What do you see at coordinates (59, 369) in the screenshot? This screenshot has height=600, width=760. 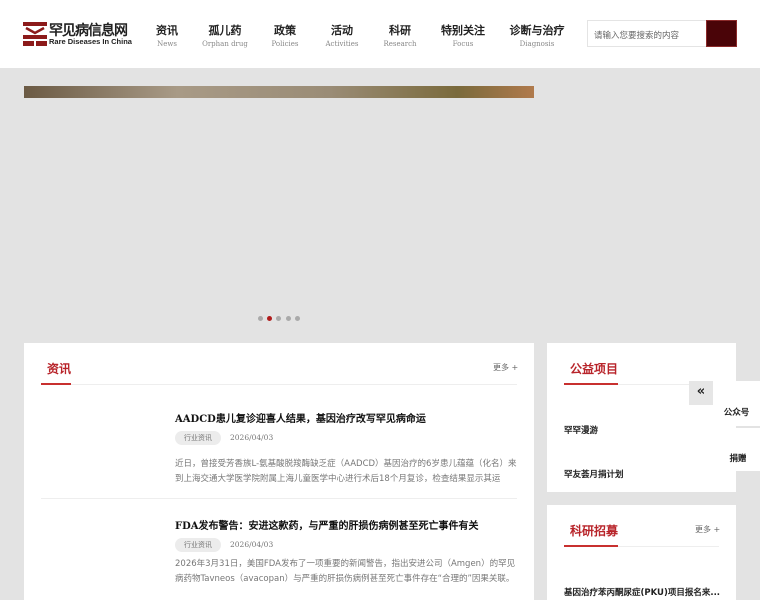 I see `news-title: 资讯` at bounding box center [59, 369].